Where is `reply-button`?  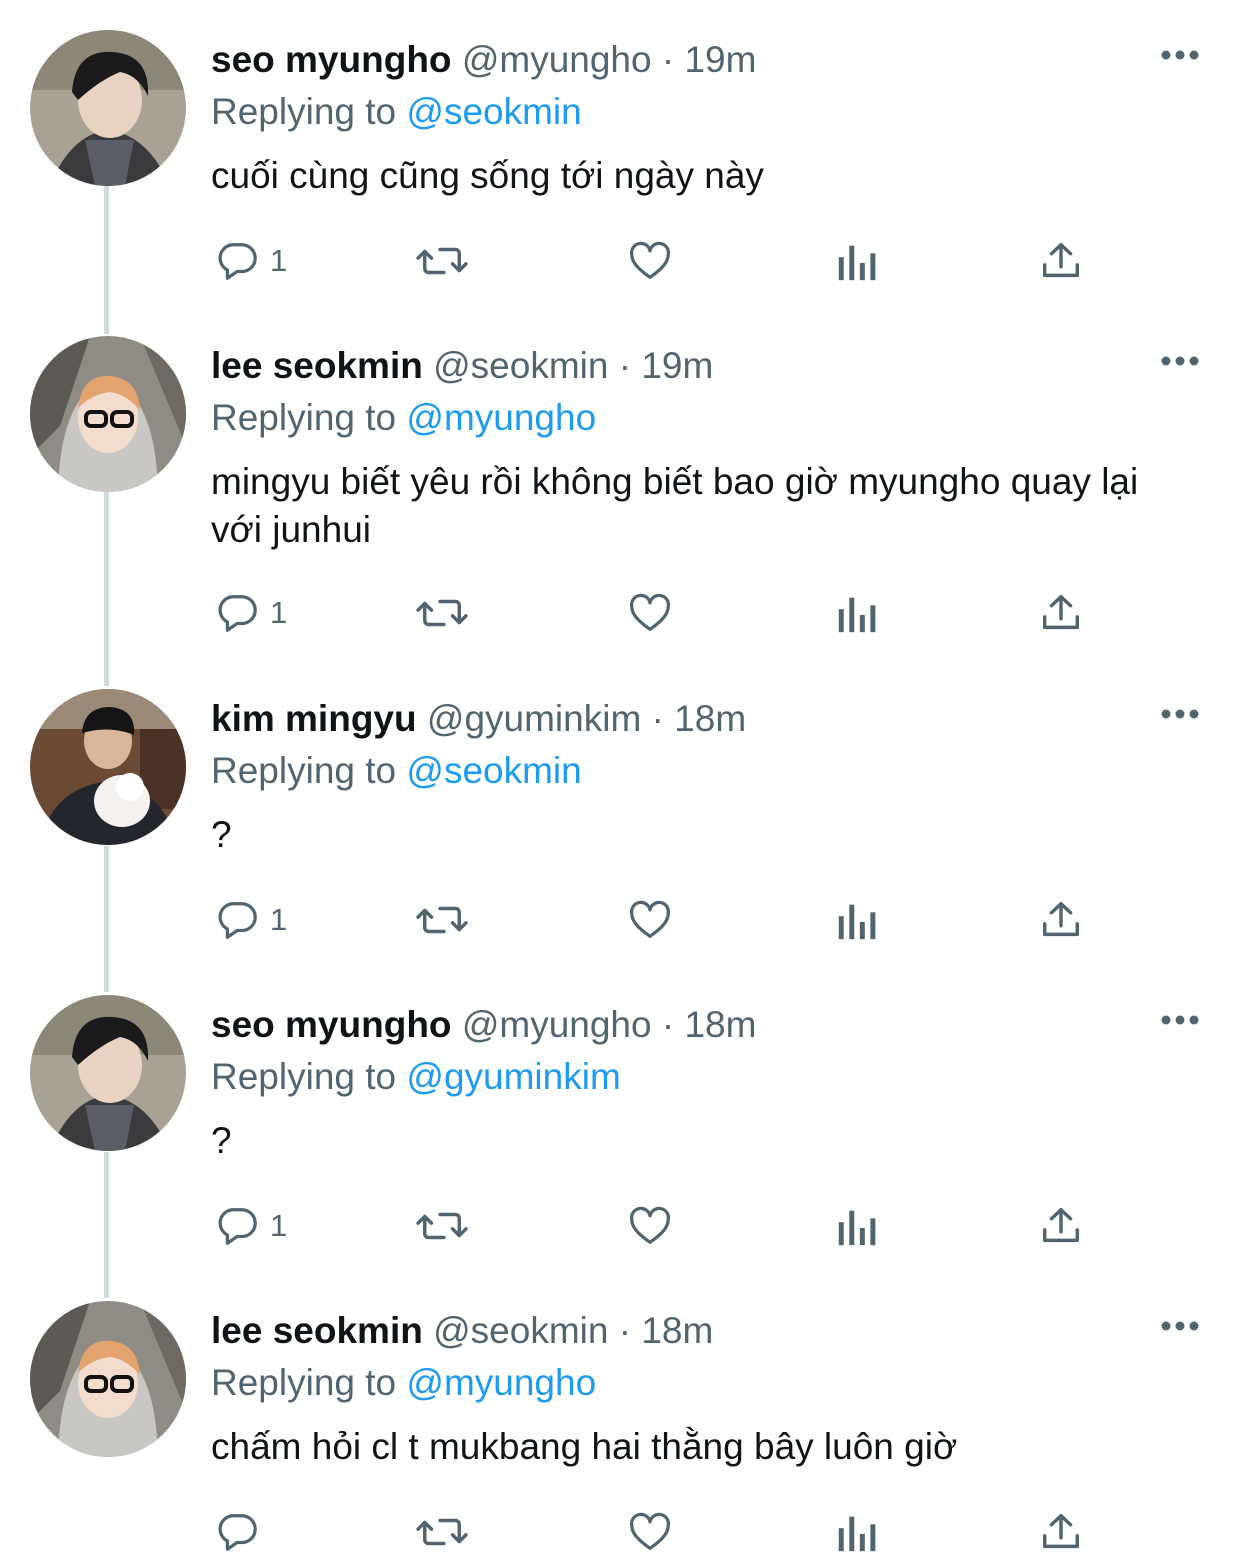
reply-button is located at coordinates (242, 1532).